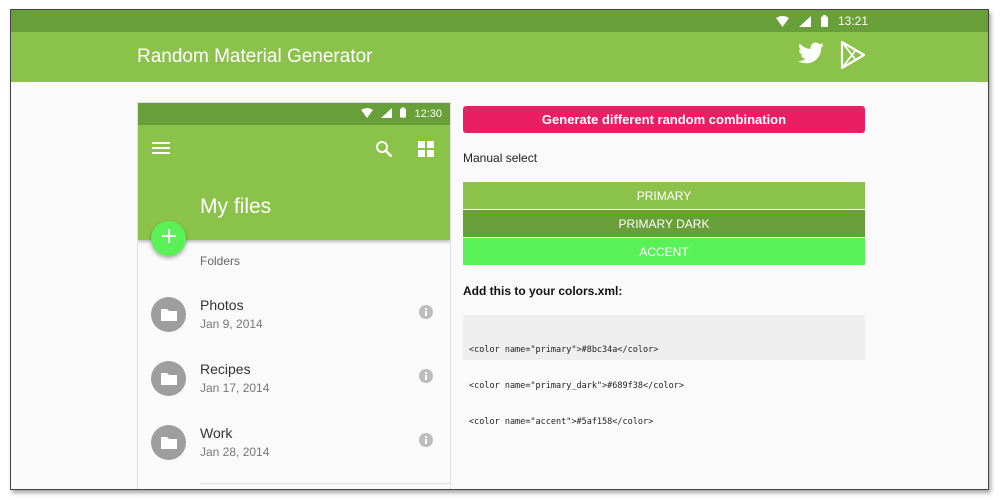 This screenshot has height=500, width=1000. What do you see at coordinates (664, 195) in the screenshot?
I see `primary-swatch-button: PRIMARY` at bounding box center [664, 195].